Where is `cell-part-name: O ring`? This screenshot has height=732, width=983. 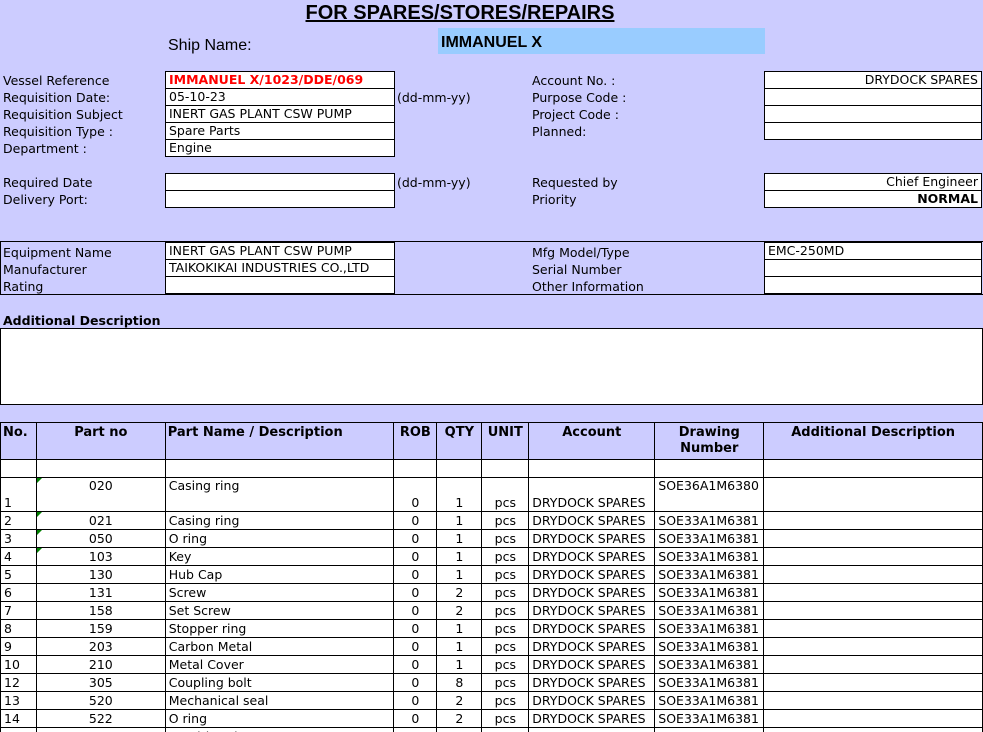
cell-part-name: O ring is located at coordinates (279, 538).